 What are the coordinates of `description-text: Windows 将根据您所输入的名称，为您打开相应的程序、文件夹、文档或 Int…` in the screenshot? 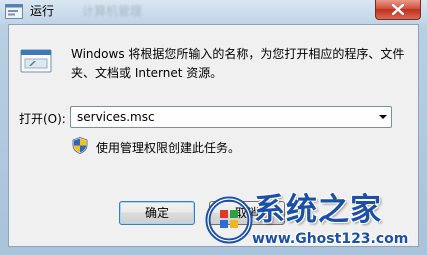 It's located at (238, 63).